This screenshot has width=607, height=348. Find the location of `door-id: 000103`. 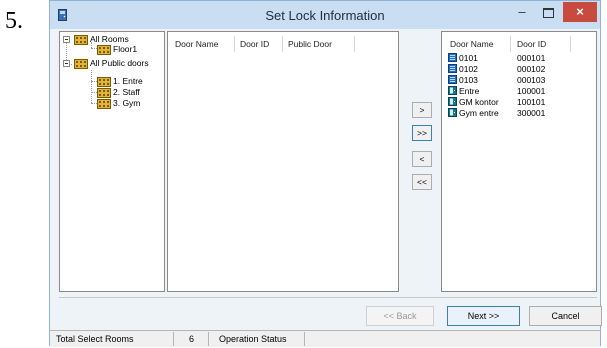

door-id: 000103 is located at coordinates (531, 80).